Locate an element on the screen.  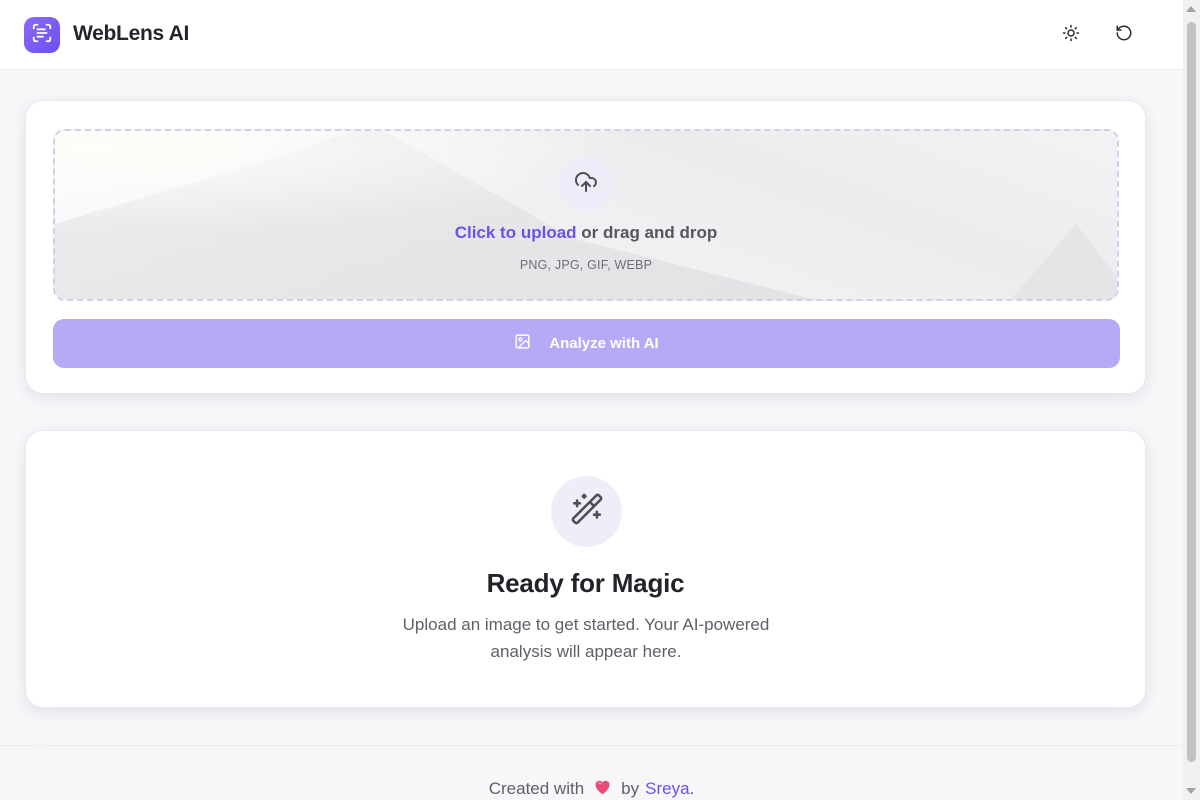
page-scrollbar is located at coordinates (1191, 400).